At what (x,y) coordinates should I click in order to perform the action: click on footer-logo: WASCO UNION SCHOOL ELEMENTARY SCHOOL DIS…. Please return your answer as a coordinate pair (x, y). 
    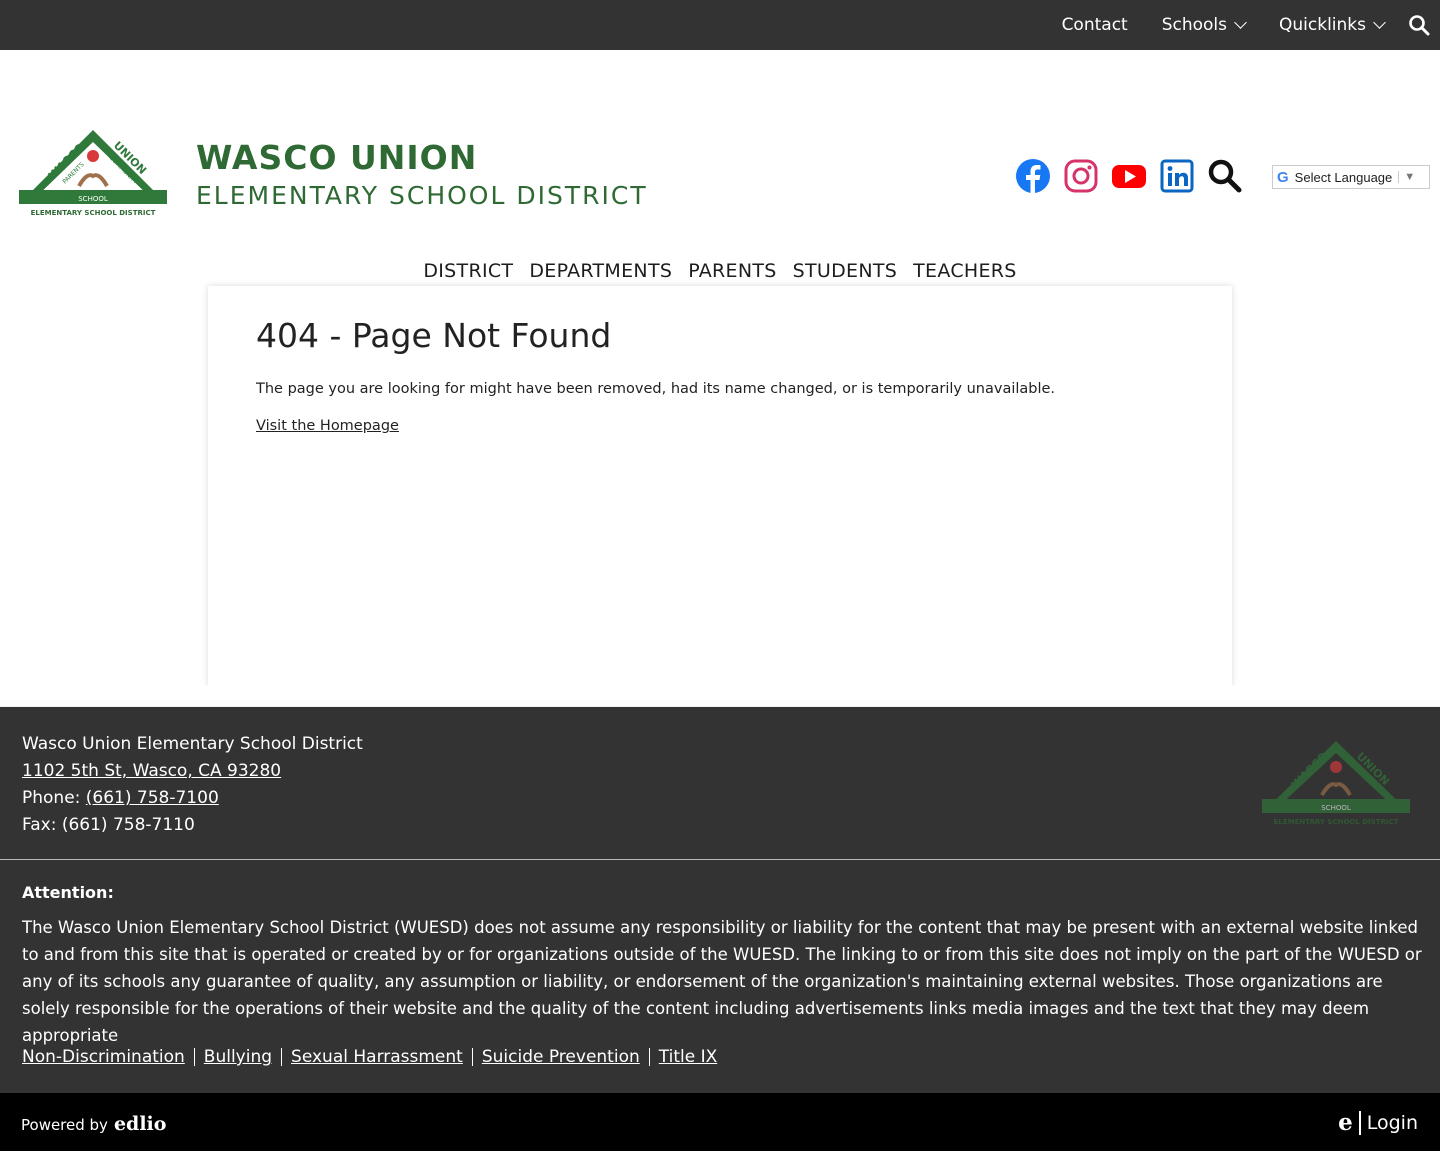
    Looking at the image, I should click on (1336, 783).